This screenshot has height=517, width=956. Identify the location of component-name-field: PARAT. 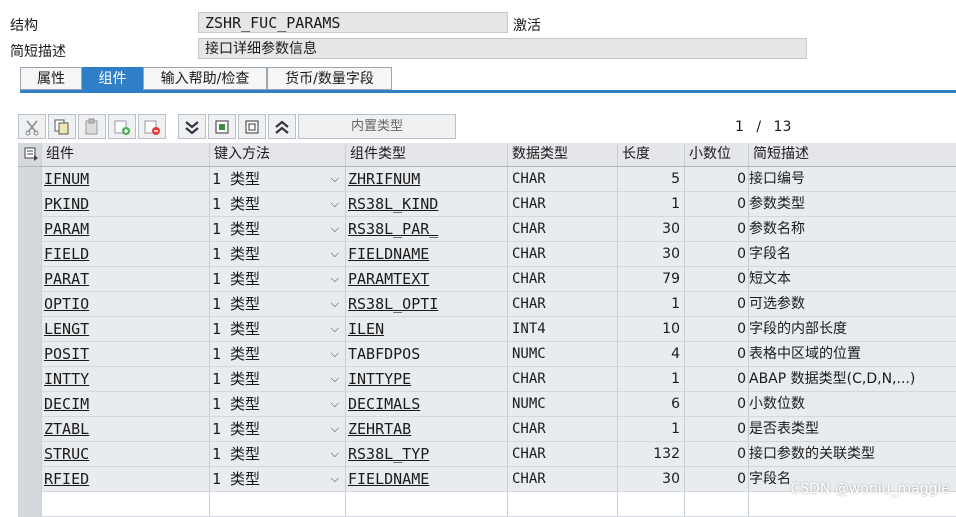
(66, 279).